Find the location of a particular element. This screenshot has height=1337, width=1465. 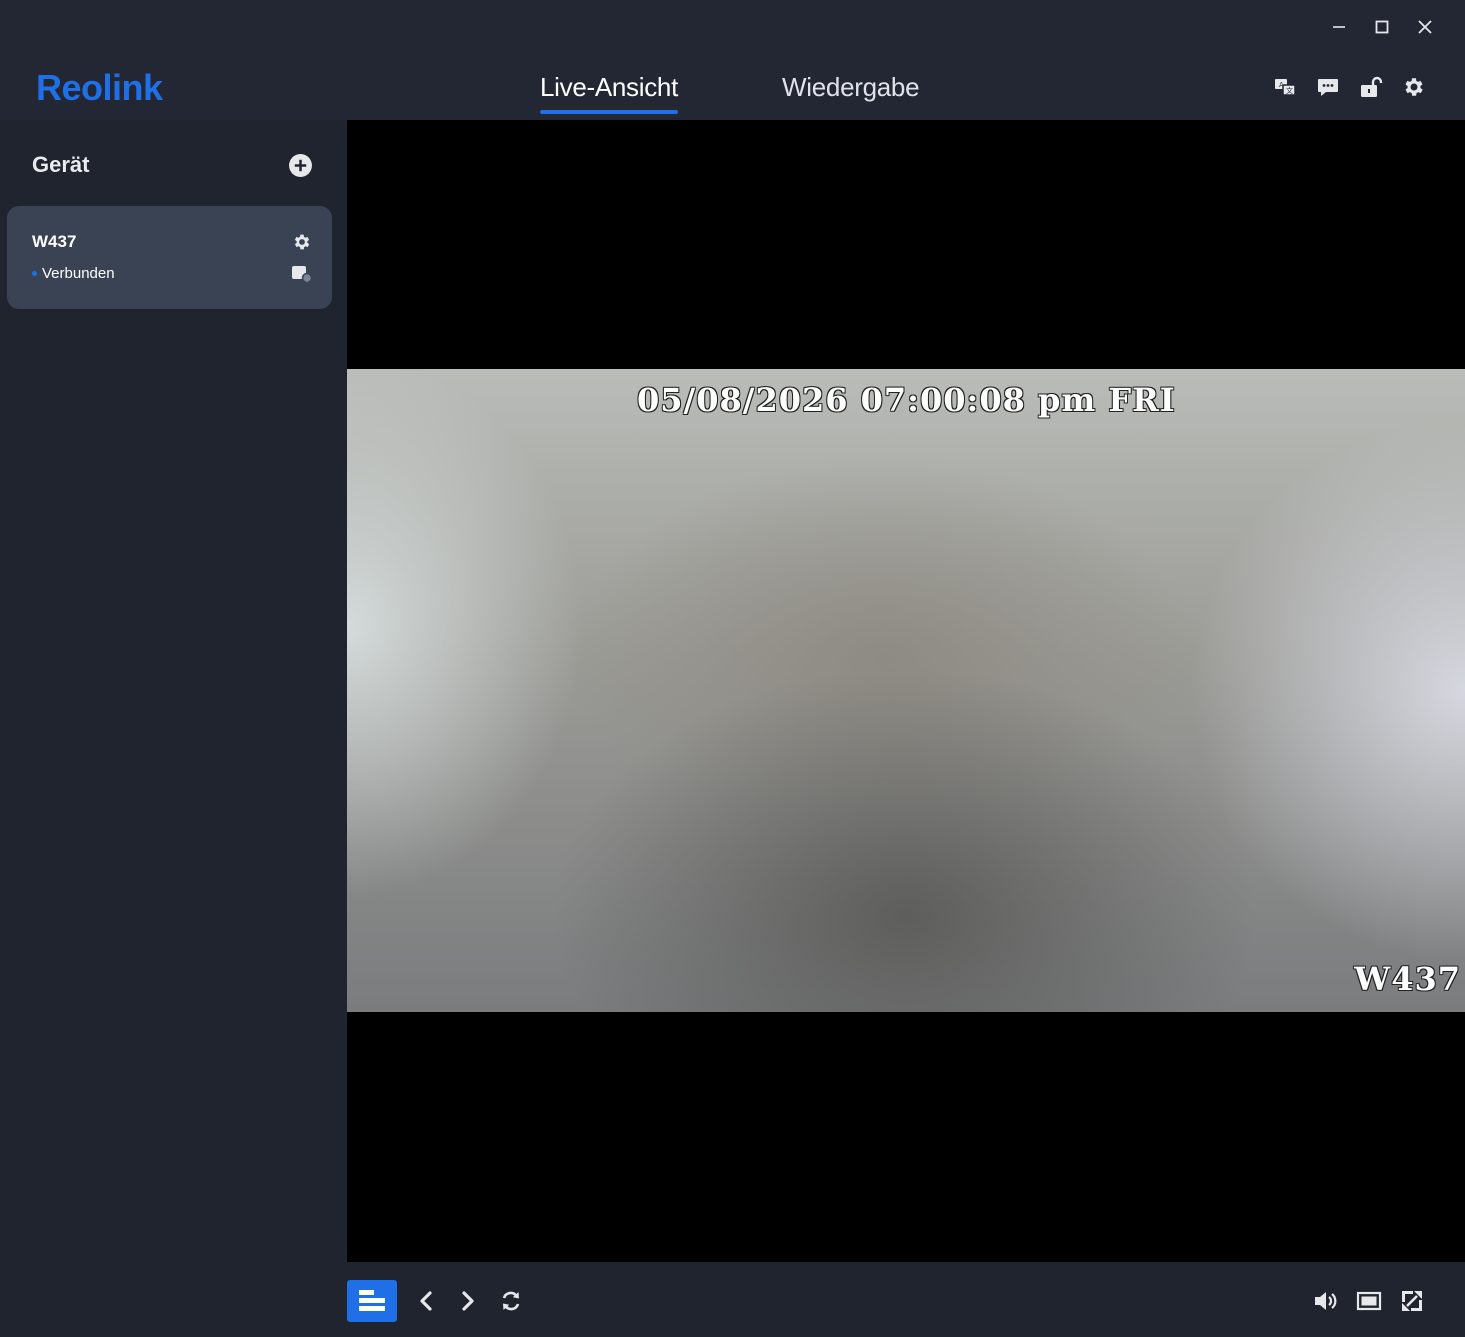

minimize-button is located at coordinates (1338, 26).